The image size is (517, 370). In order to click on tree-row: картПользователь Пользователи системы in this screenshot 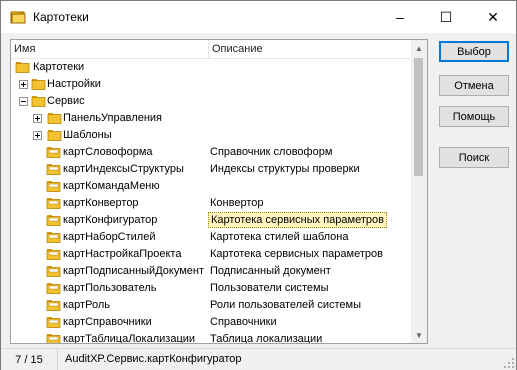, I will do `click(211, 288)`.